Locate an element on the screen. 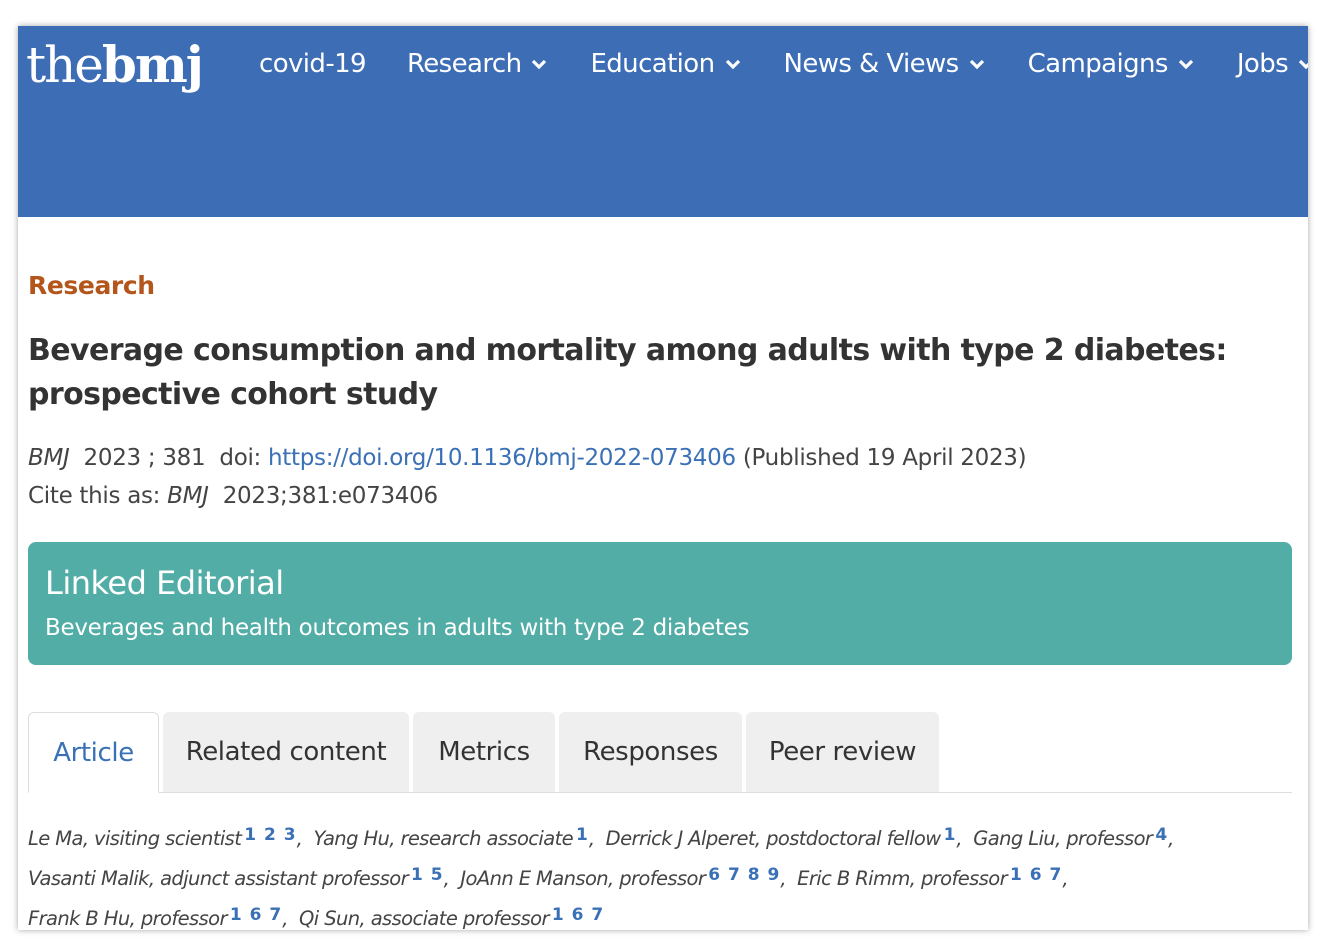 The height and width of the screenshot is (944, 1336). cite-label: Cite this as: is located at coordinates (94, 496).